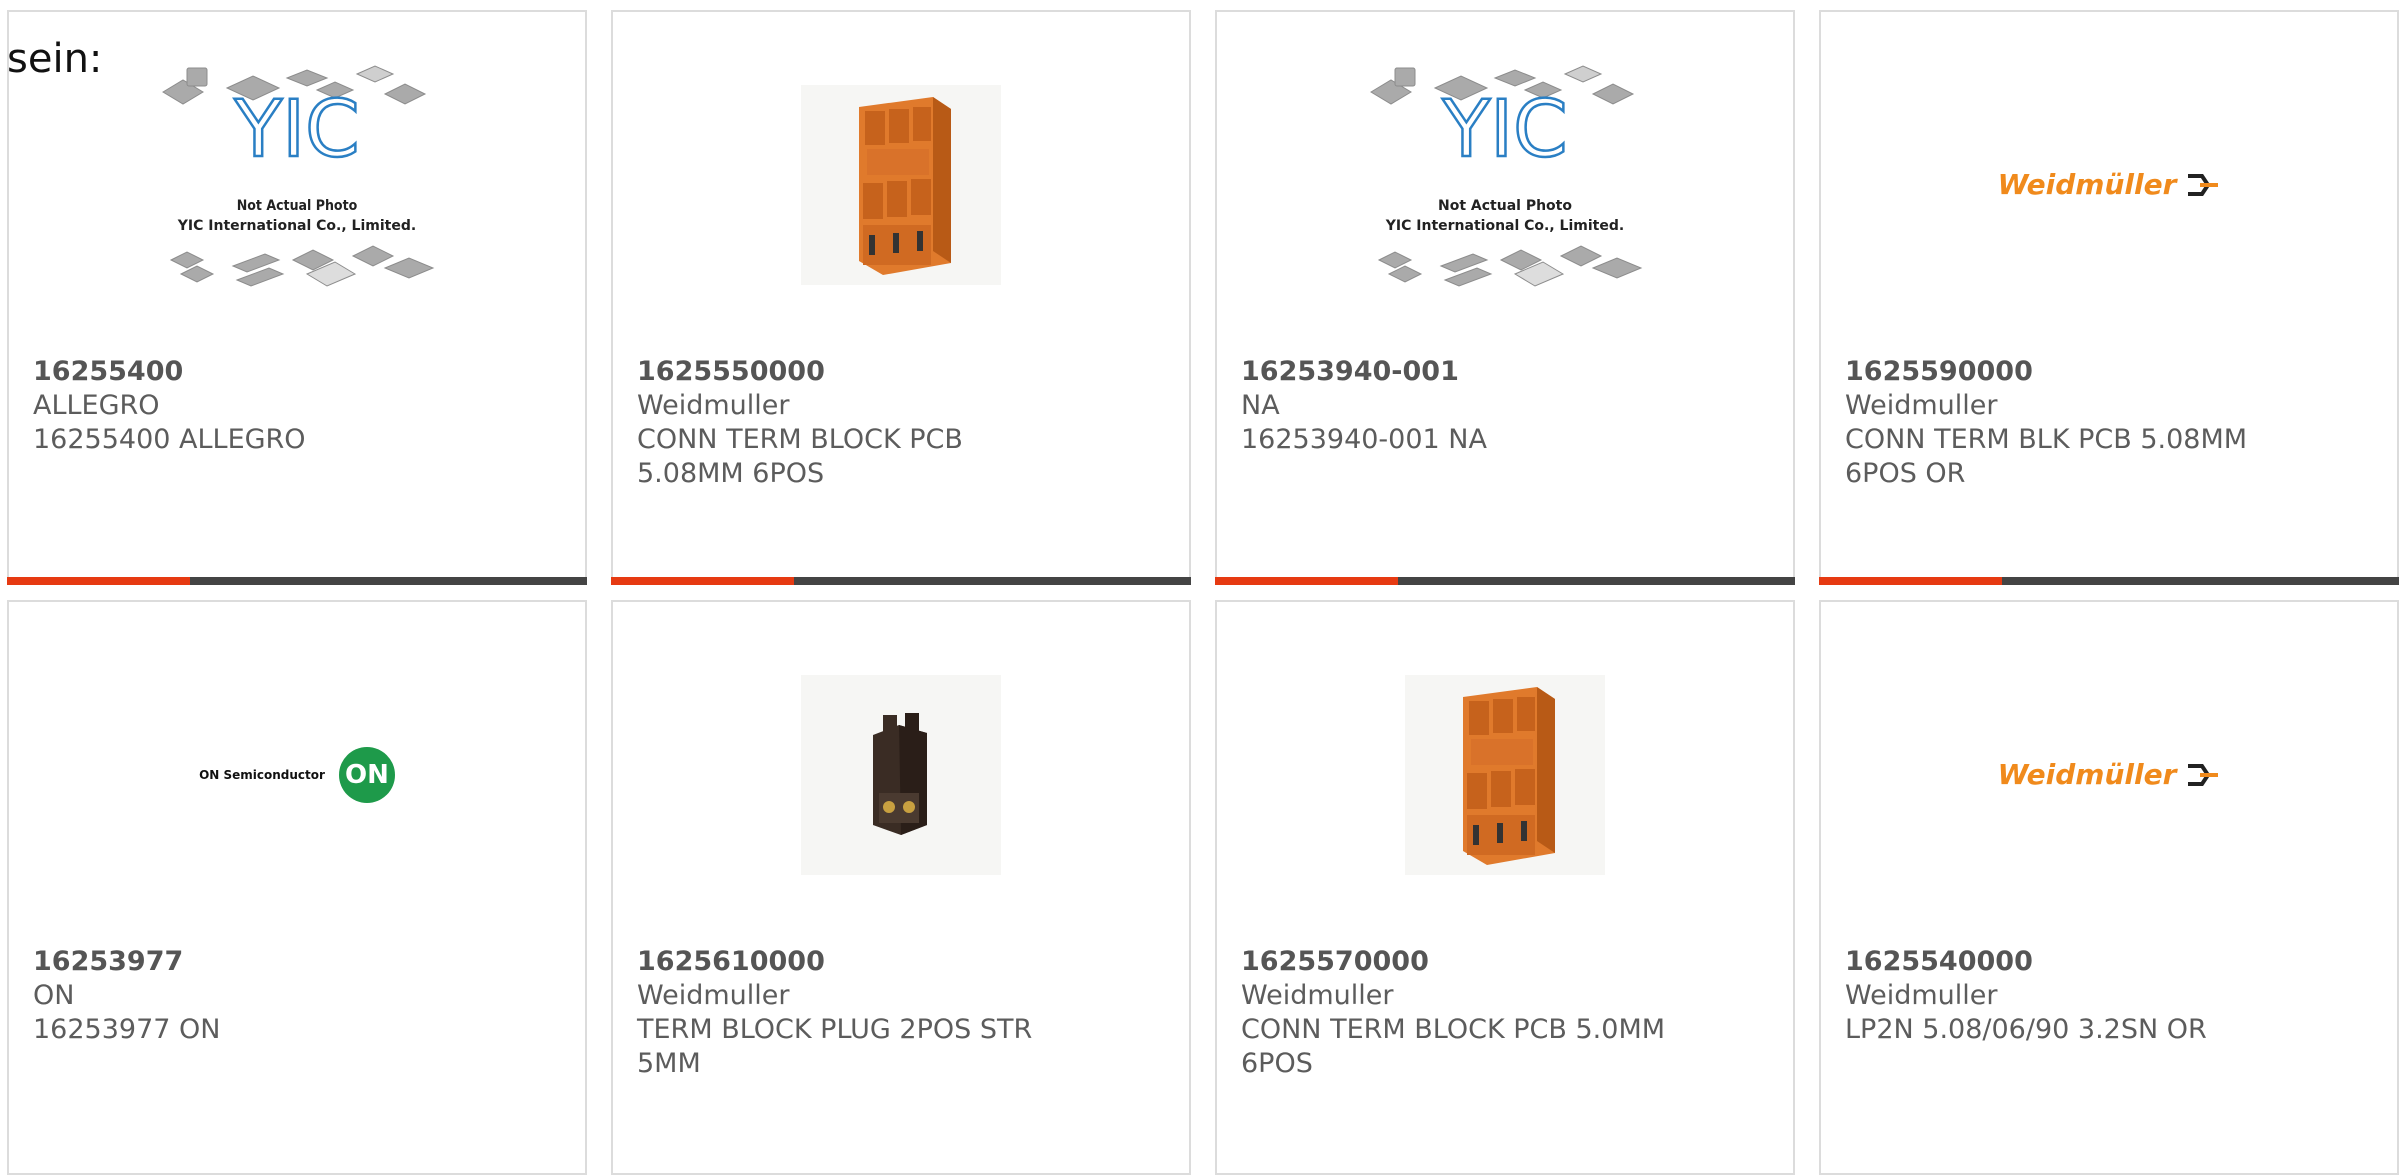 This screenshot has height=1175, width=2400. What do you see at coordinates (1453, 1046) in the screenshot?
I see `description: CONN TERM BLOCK PCB 5.0MM 6POS` at bounding box center [1453, 1046].